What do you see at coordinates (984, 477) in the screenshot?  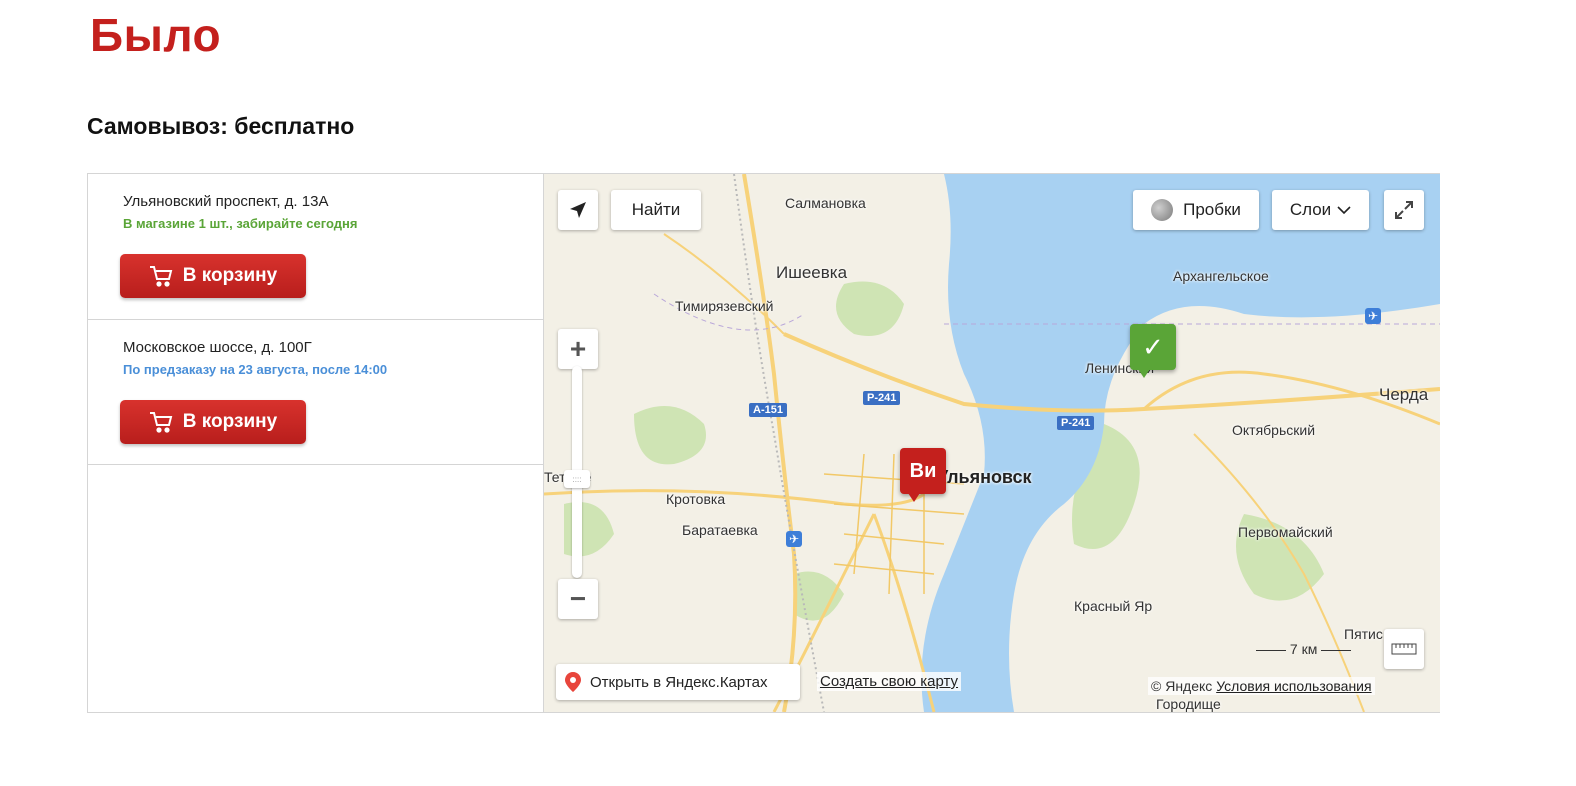 I see `map-city-label: Ульяновск` at bounding box center [984, 477].